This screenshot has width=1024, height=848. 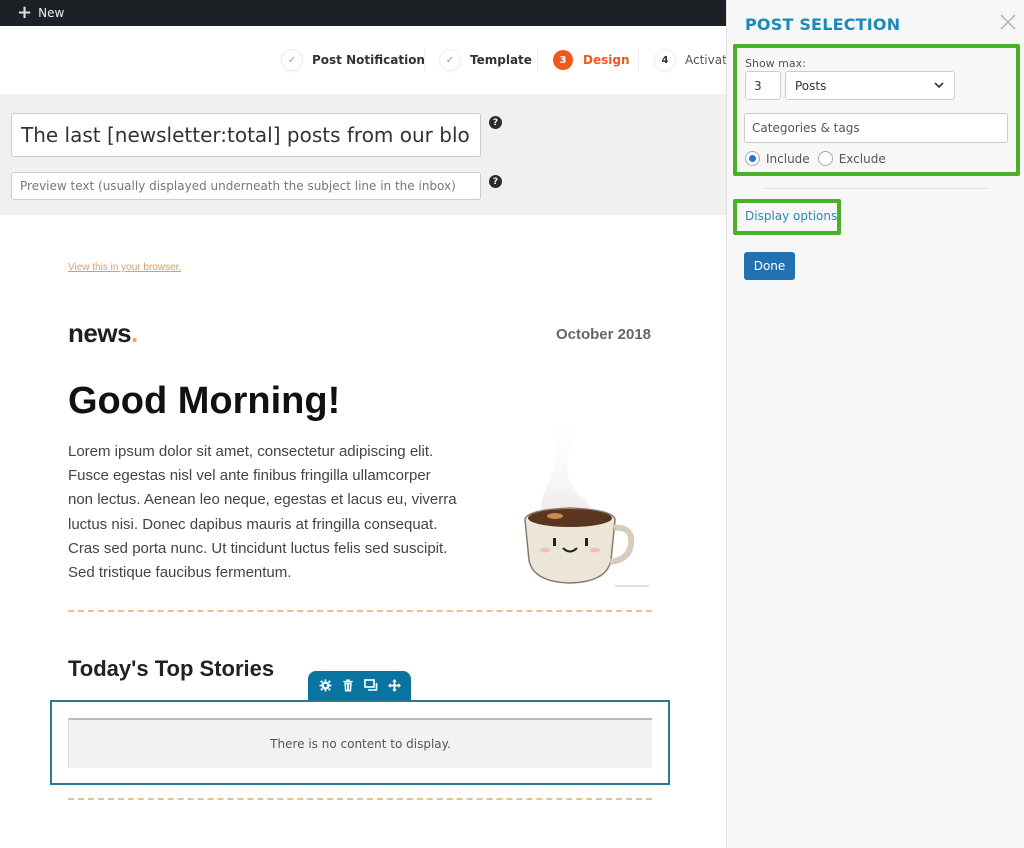 I want to click on move-icon, so click(x=394, y=685).